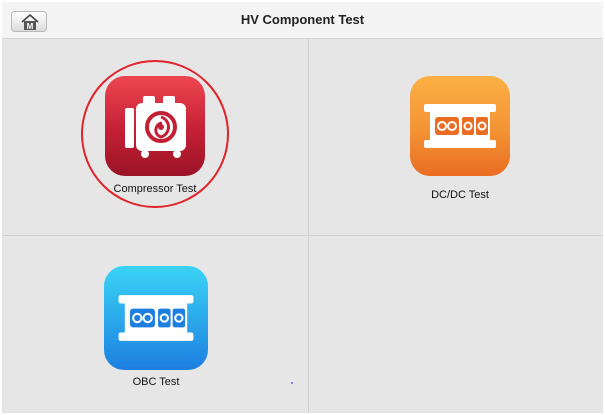 This screenshot has width=605, height=415. I want to click on grid-divider-horizontal, so click(302, 235).